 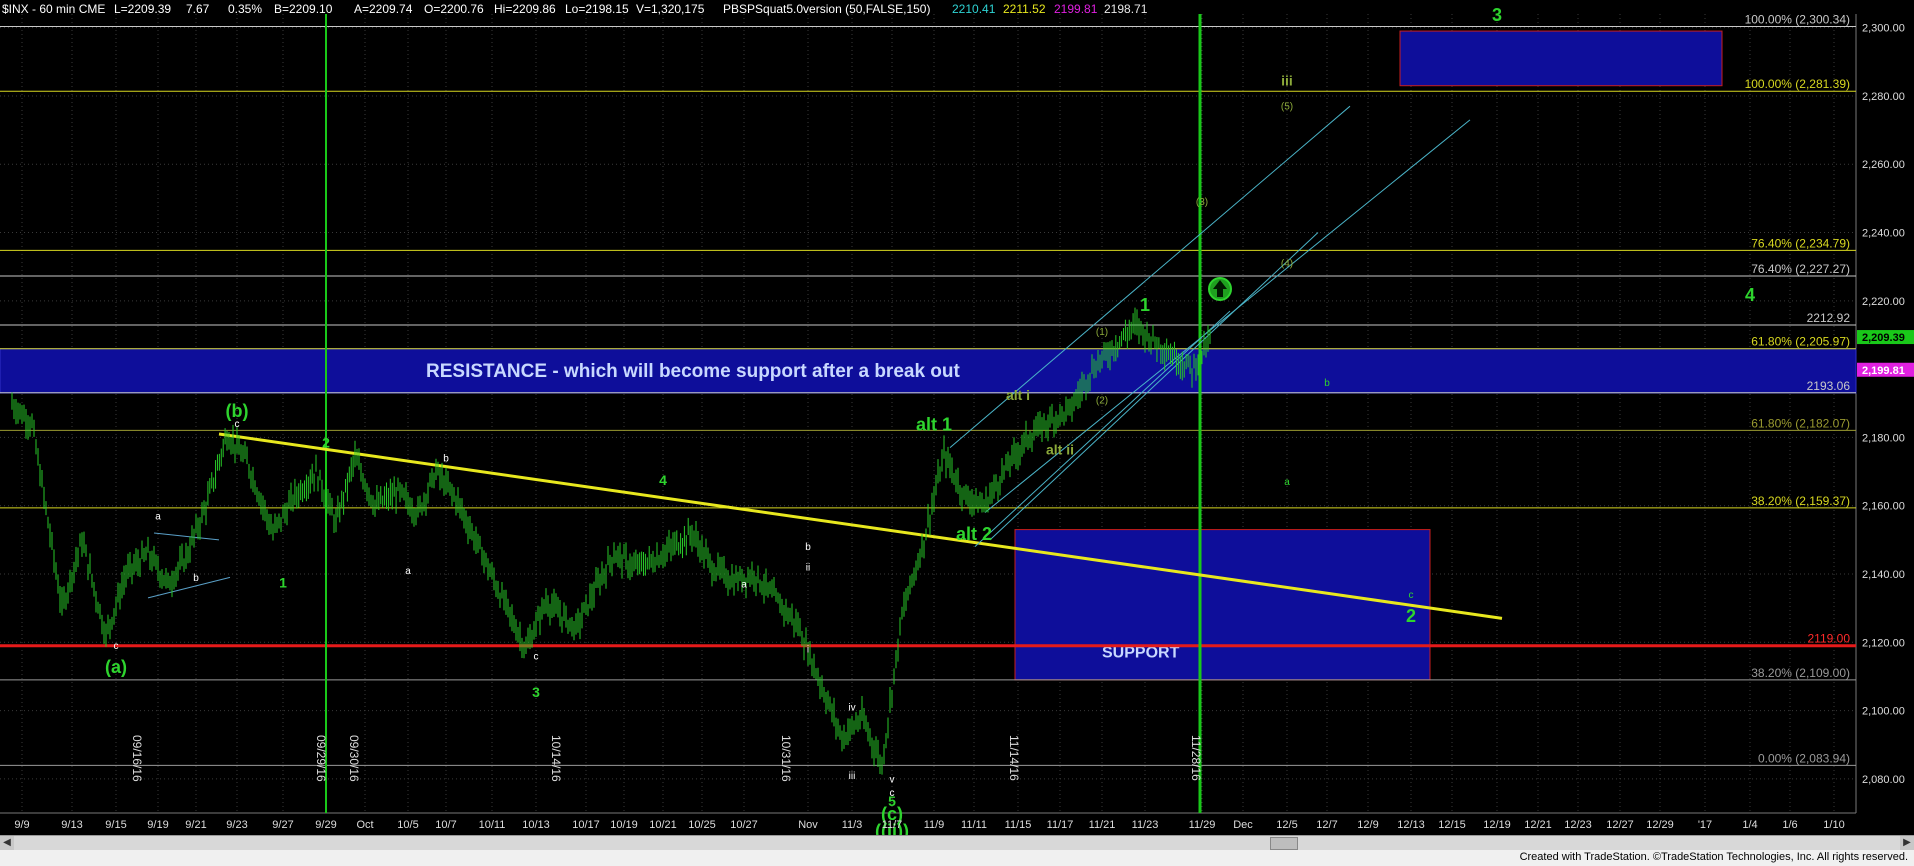 What do you see at coordinates (536, 825) in the screenshot?
I see `x-tick-label: 10/13` at bounding box center [536, 825].